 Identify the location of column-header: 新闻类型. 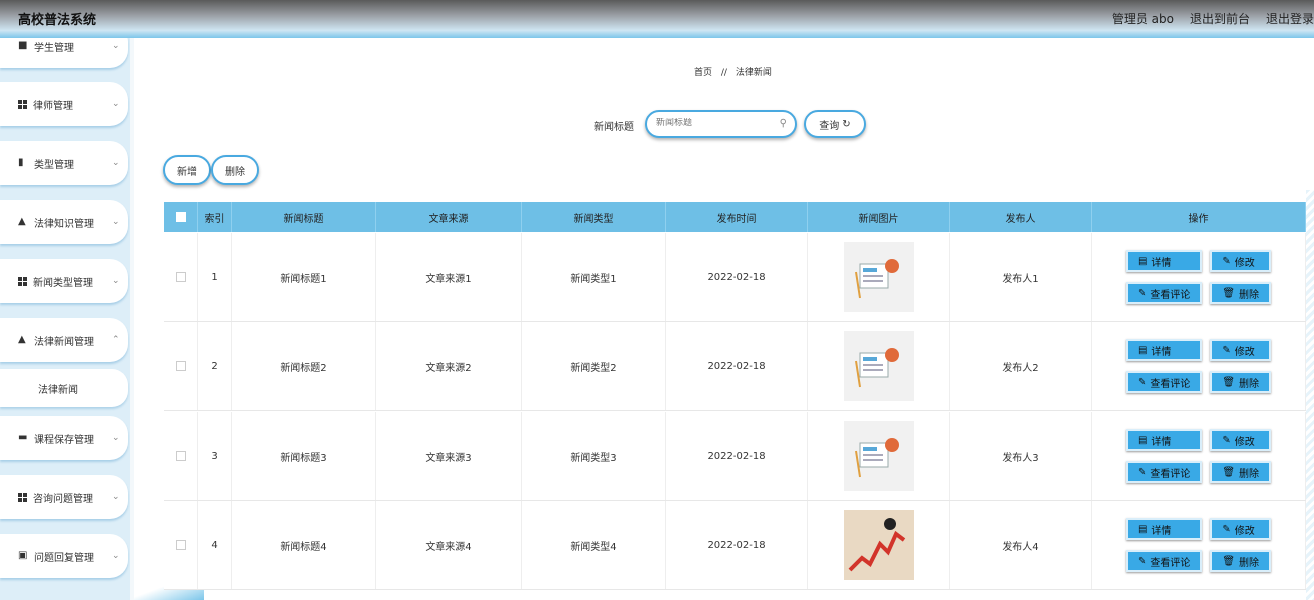
(594, 217).